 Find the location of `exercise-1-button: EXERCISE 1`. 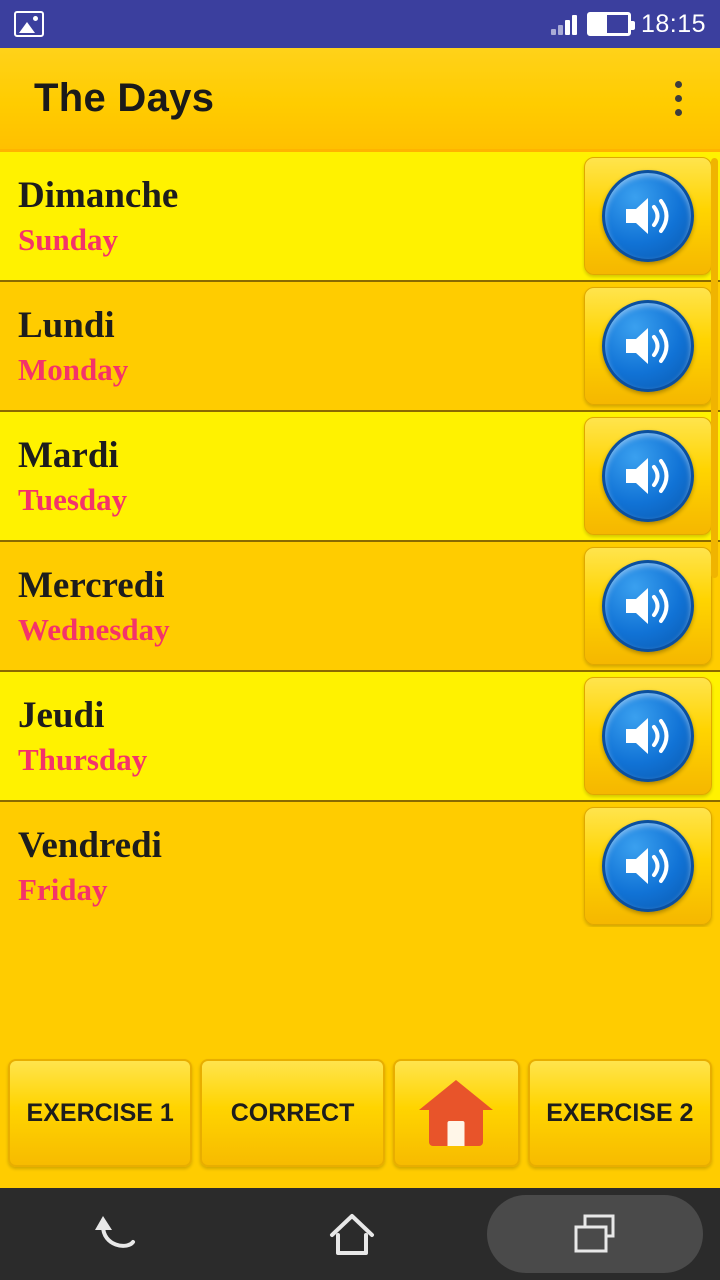

exercise-1-button: EXERCISE 1 is located at coordinates (100, 1113).